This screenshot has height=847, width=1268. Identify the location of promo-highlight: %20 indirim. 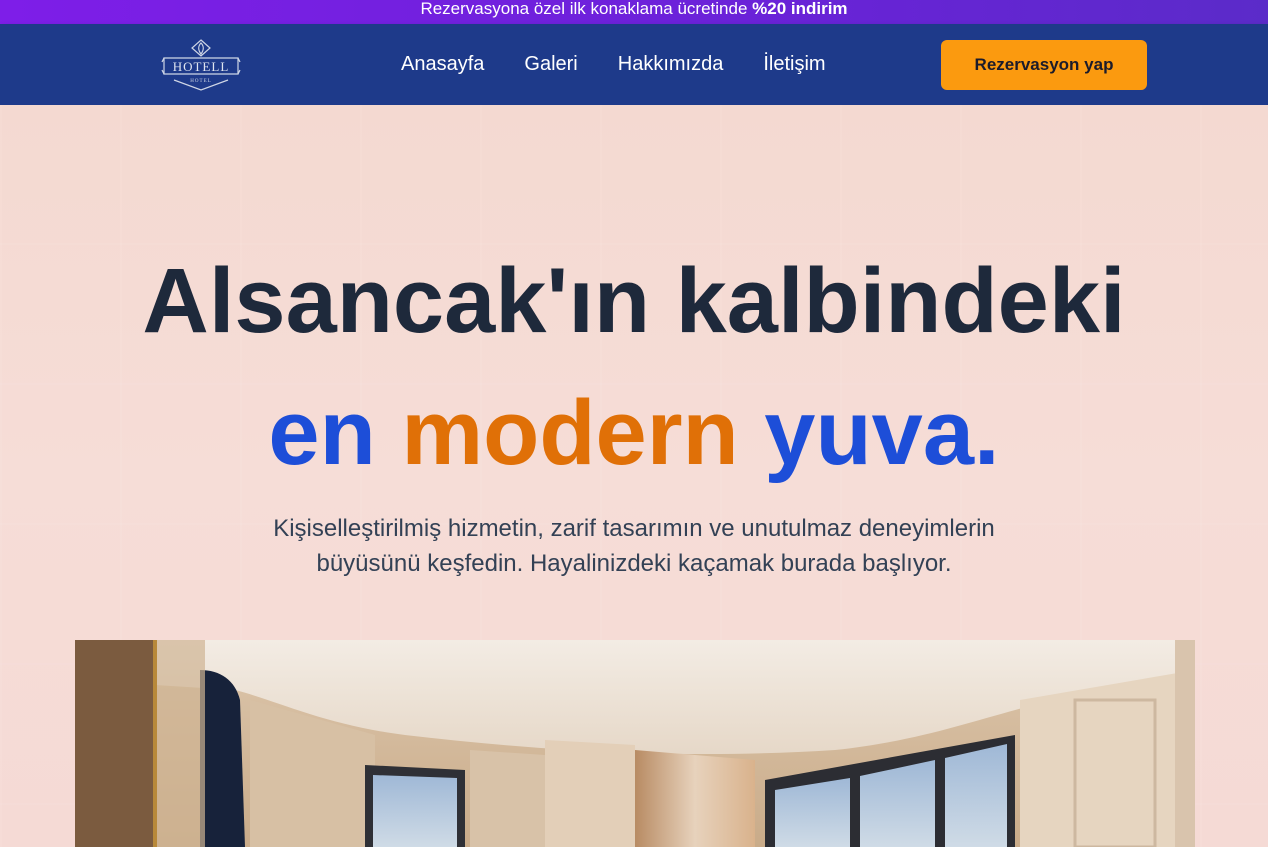
(800, 9).